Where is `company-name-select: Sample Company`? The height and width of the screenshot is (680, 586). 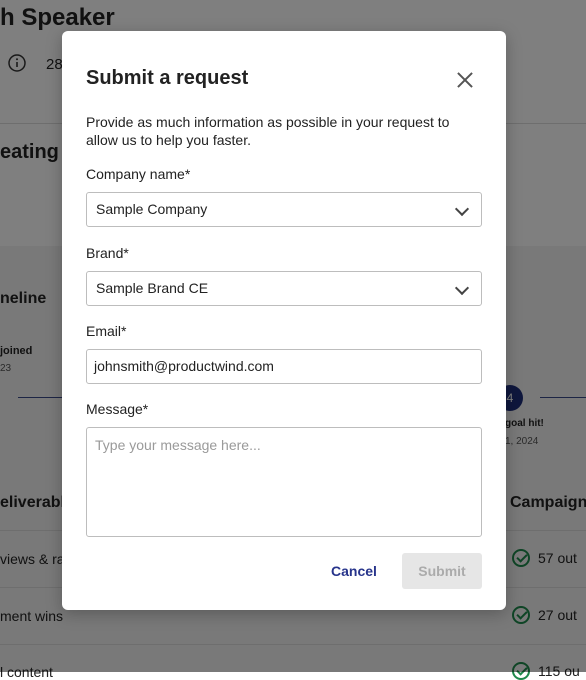
company-name-select: Sample Company is located at coordinates (284, 209).